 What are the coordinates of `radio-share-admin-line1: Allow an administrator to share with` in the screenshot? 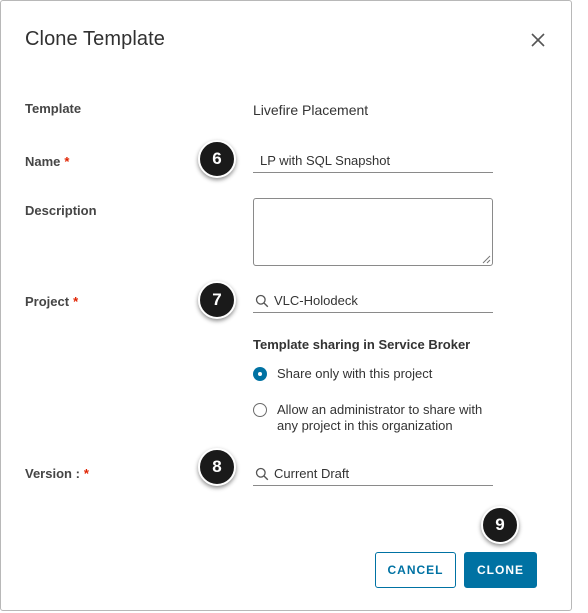 It's located at (380, 409).